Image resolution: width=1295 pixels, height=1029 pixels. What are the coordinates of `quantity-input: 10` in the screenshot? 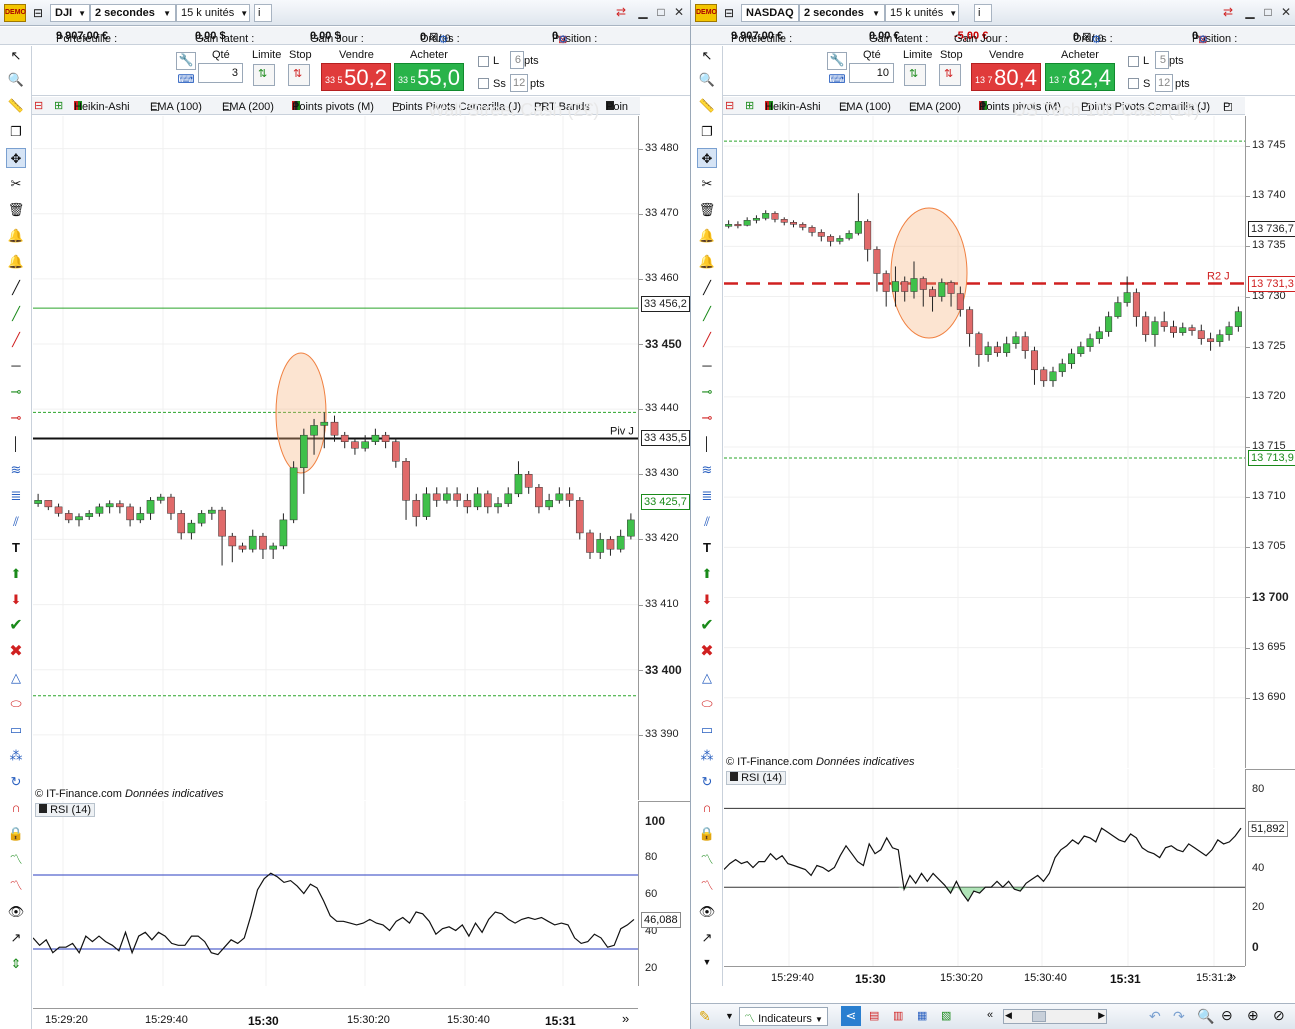 It's located at (871, 73).